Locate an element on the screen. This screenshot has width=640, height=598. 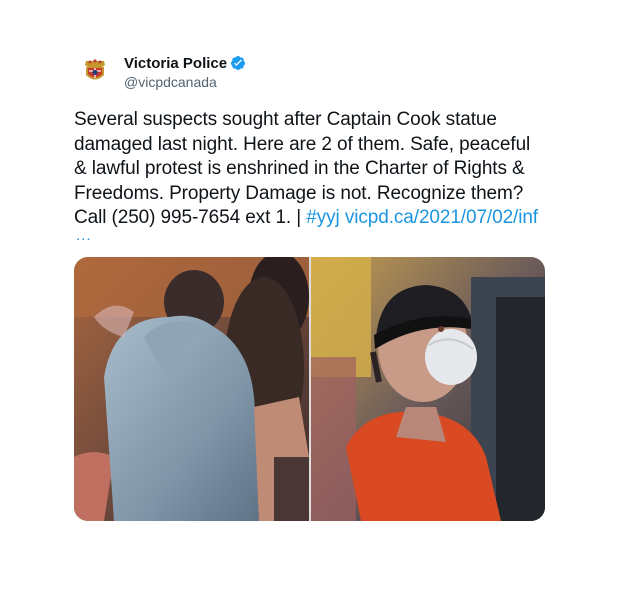
account-names: Victoria Police @vicpdcanada is located at coordinates (185, 72).